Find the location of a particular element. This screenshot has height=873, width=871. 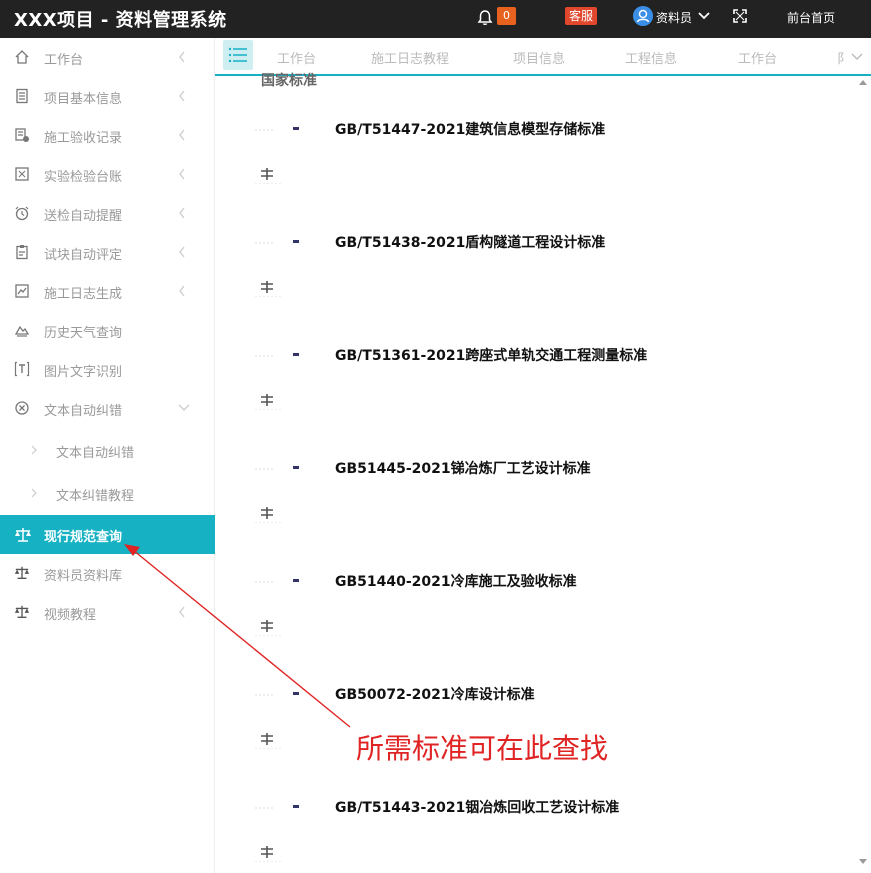

tab-engineering-info: 工程信息 is located at coordinates (651, 57).